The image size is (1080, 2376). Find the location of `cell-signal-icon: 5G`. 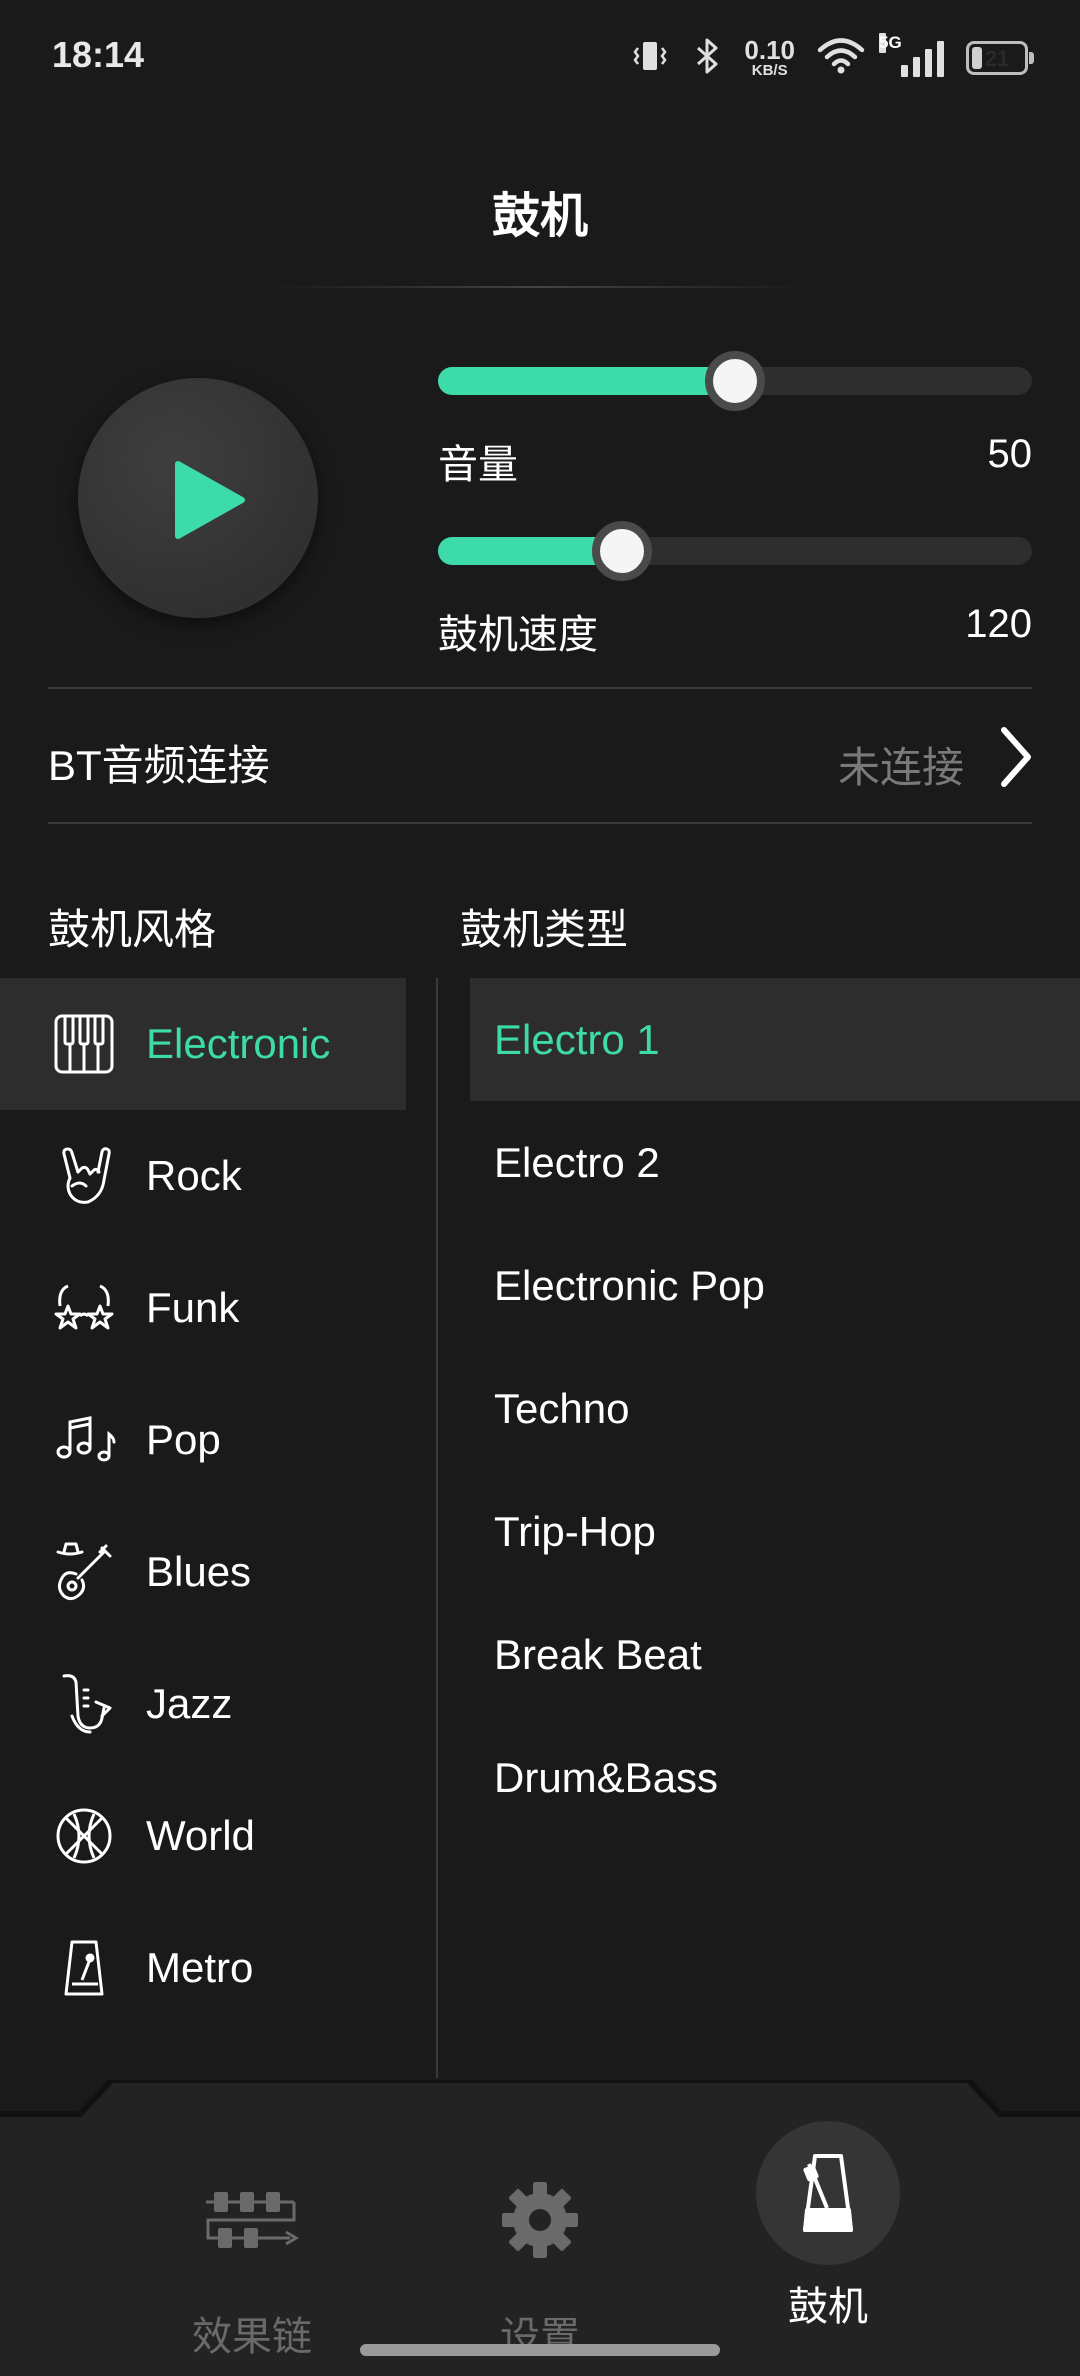

cell-signal-icon: 5G is located at coordinates (911, 55).